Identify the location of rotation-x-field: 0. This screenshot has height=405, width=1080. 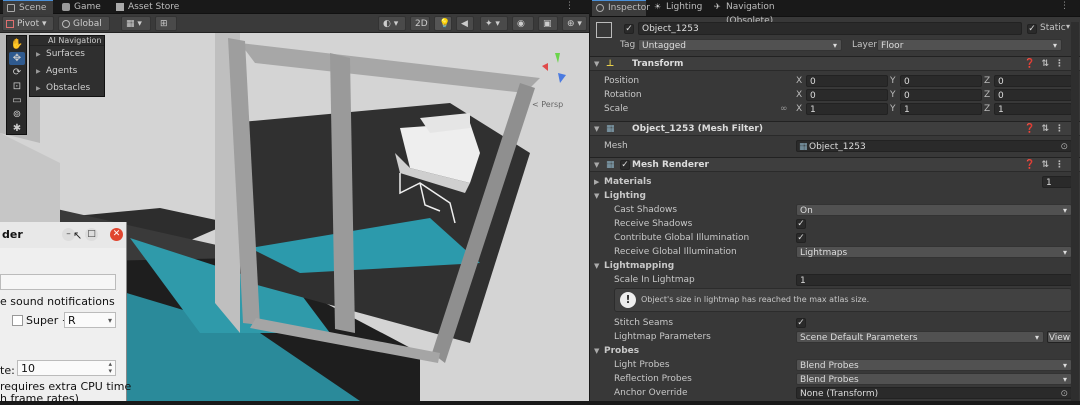
(847, 95).